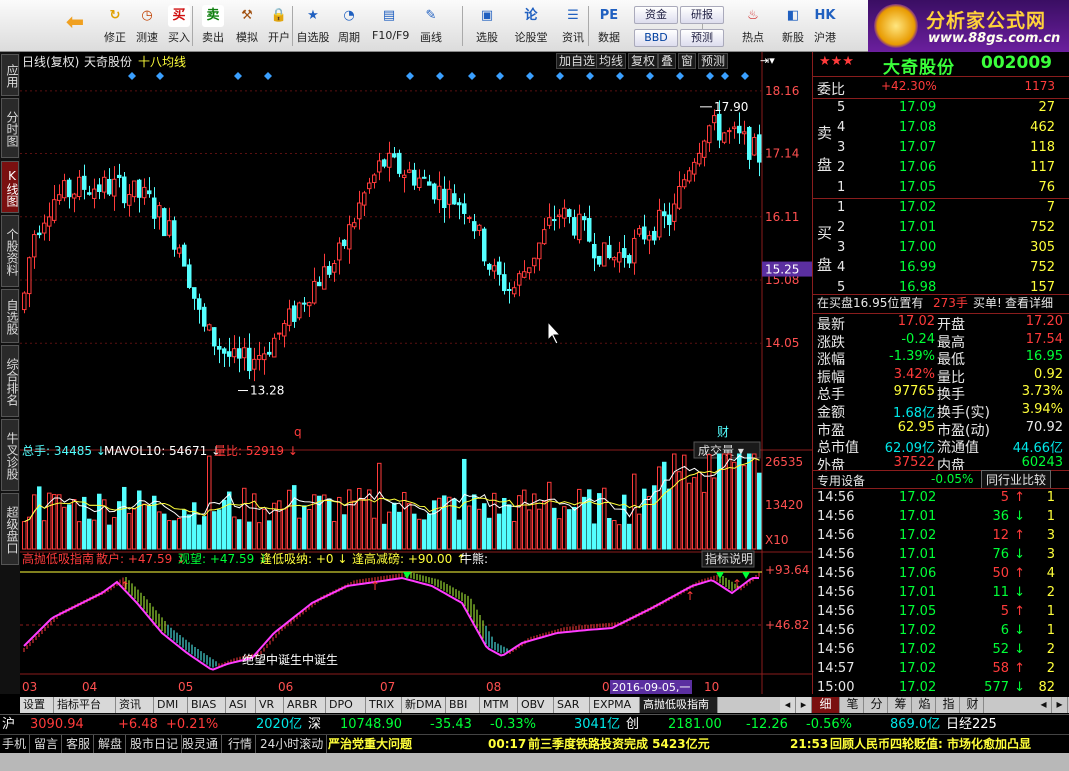 The image size is (1069, 771). What do you see at coordinates (112, 744) in the screenshot?
I see `status-link-3: 解盘` at bounding box center [112, 744].